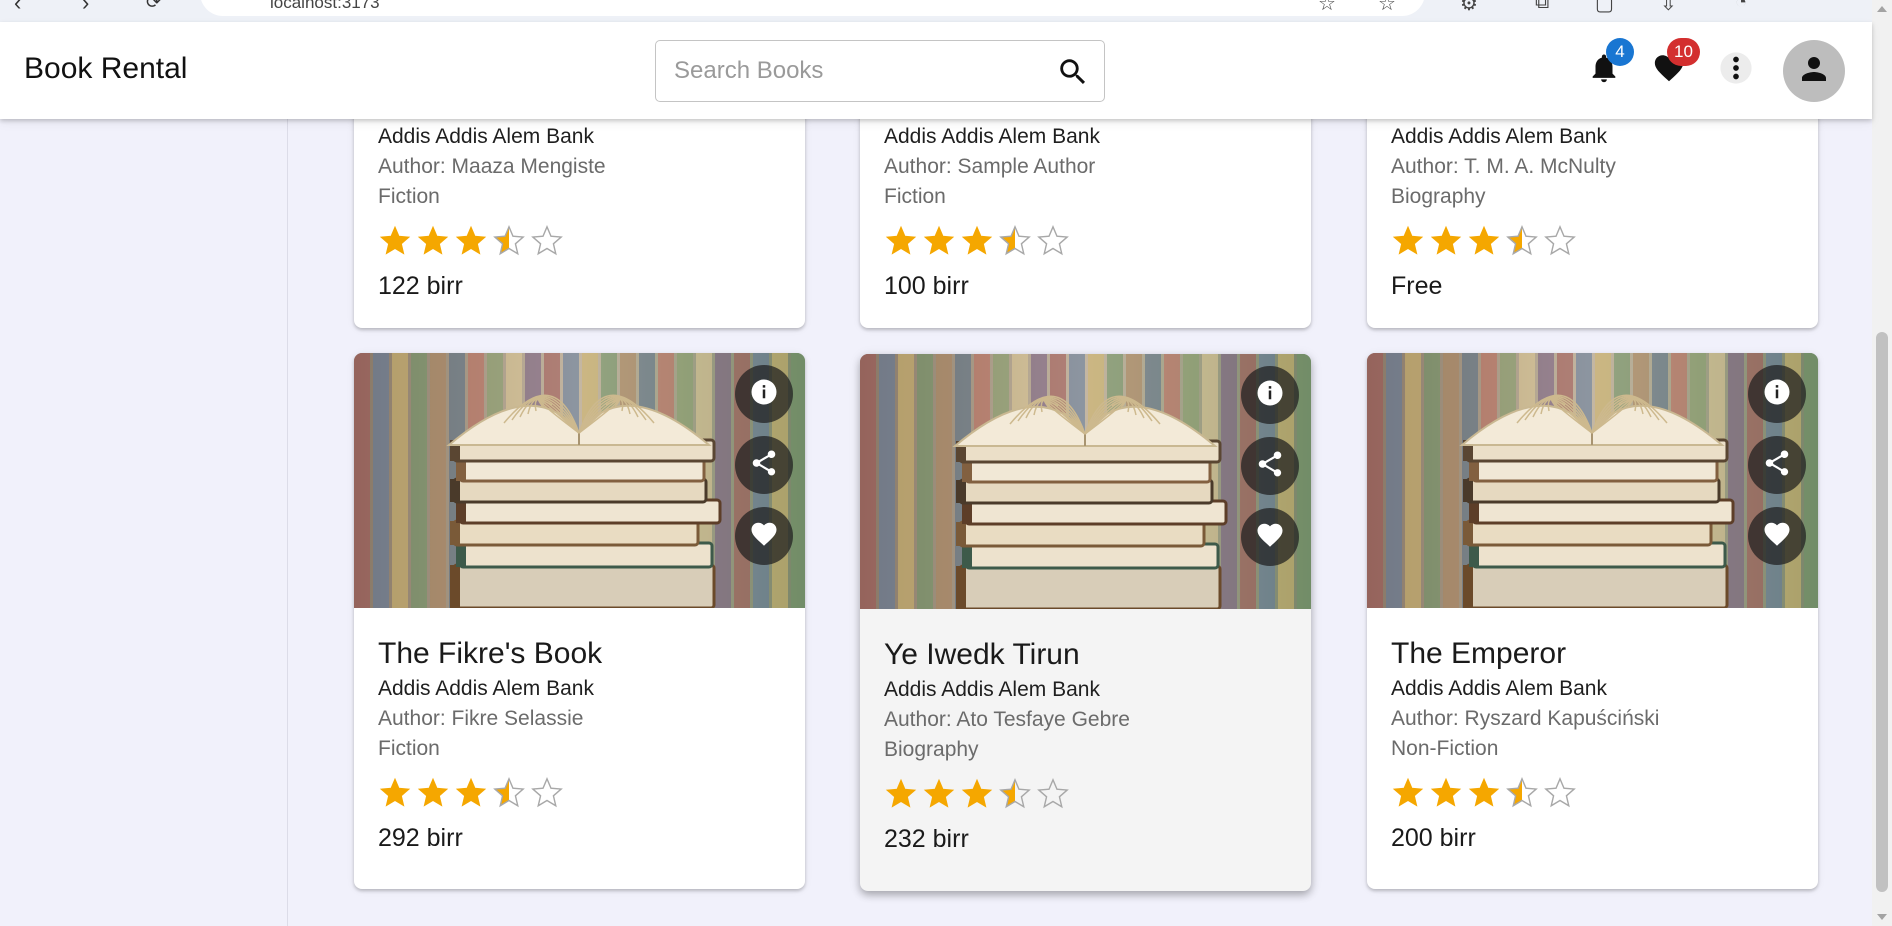 Image resolution: width=1892 pixels, height=926 pixels. What do you see at coordinates (420, 286) in the screenshot?
I see `book-price: 122 birr` at bounding box center [420, 286].